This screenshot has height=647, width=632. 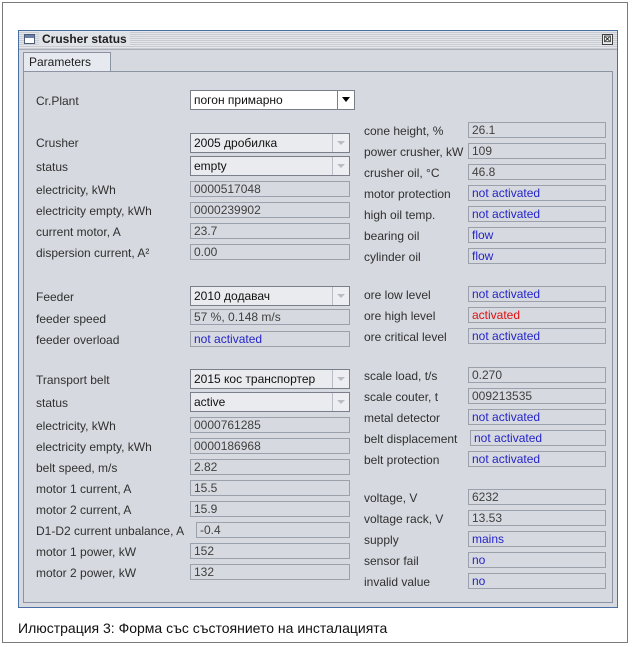 I want to click on voltage-label: voltage, V, so click(x=391, y=498).